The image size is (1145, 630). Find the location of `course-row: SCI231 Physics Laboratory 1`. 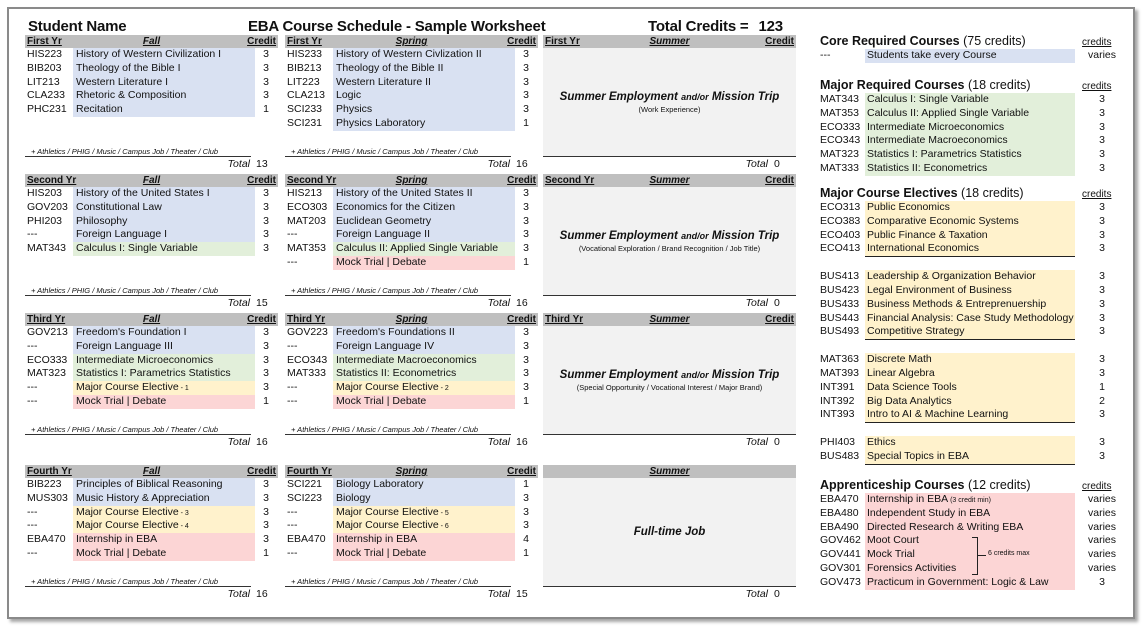

course-row: SCI231 Physics Laboratory 1 is located at coordinates (411, 123).